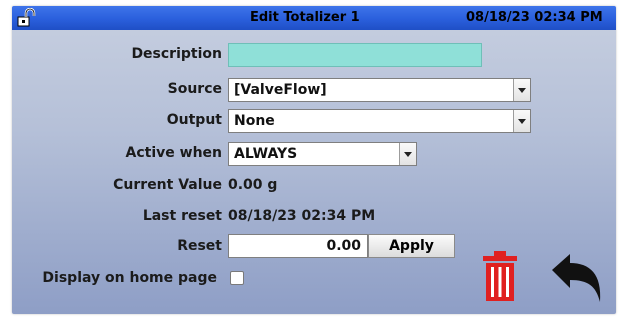 This screenshot has height=322, width=630. I want to click on output-dropdown: None, so click(379, 121).